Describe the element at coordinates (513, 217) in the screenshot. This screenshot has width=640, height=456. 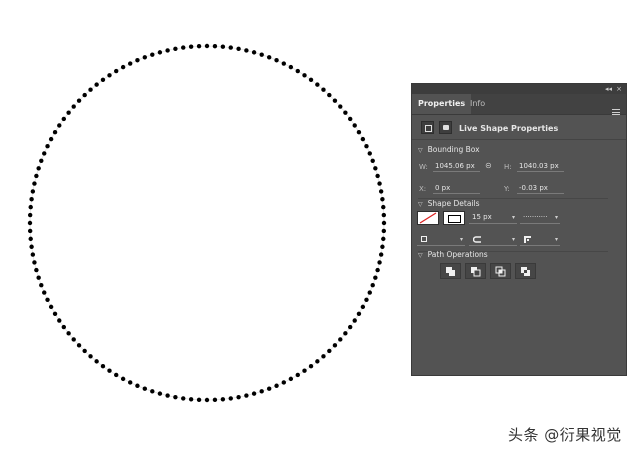
I see `chevron-down-icon: ▾` at that location.